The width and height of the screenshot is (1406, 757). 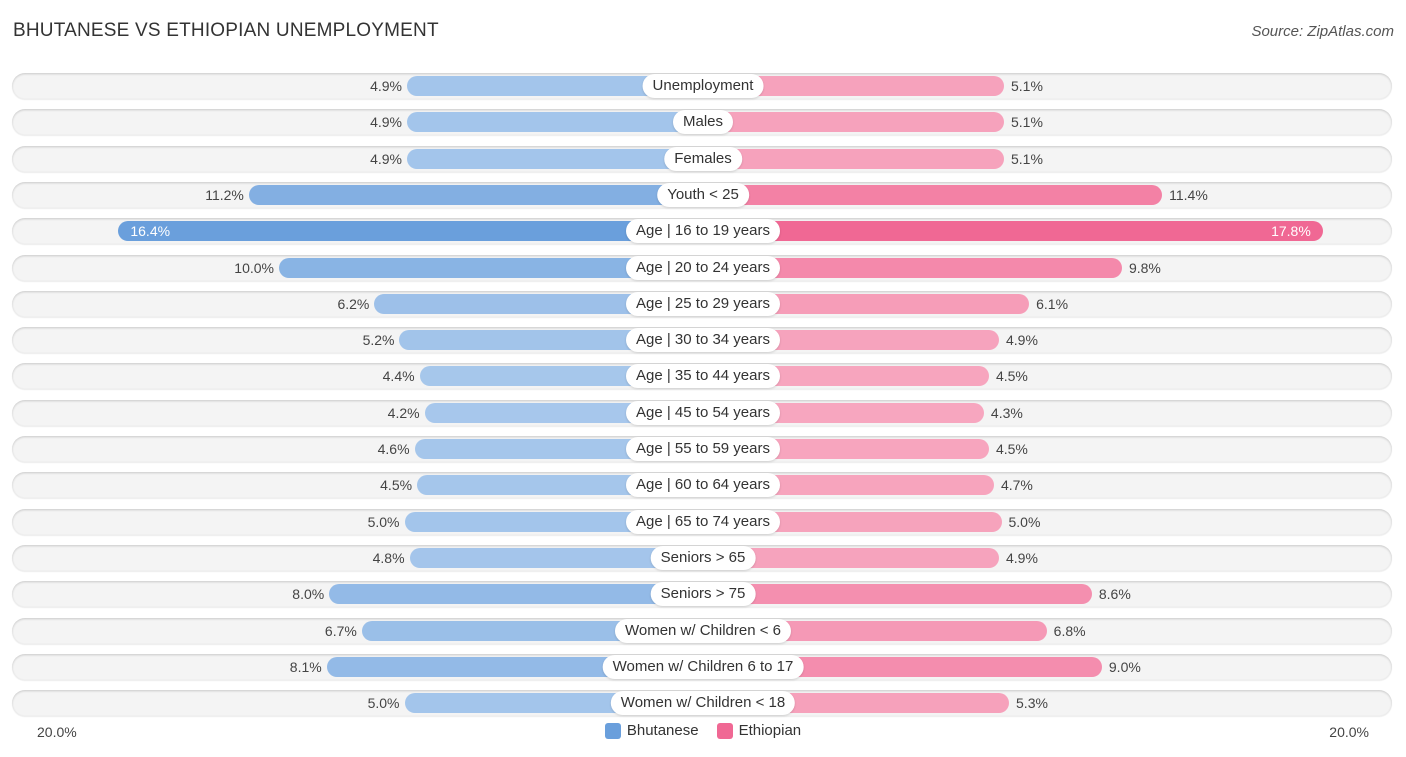 What do you see at coordinates (308, 594) in the screenshot?
I see `bhutanese-value-label: 8.0%` at bounding box center [308, 594].